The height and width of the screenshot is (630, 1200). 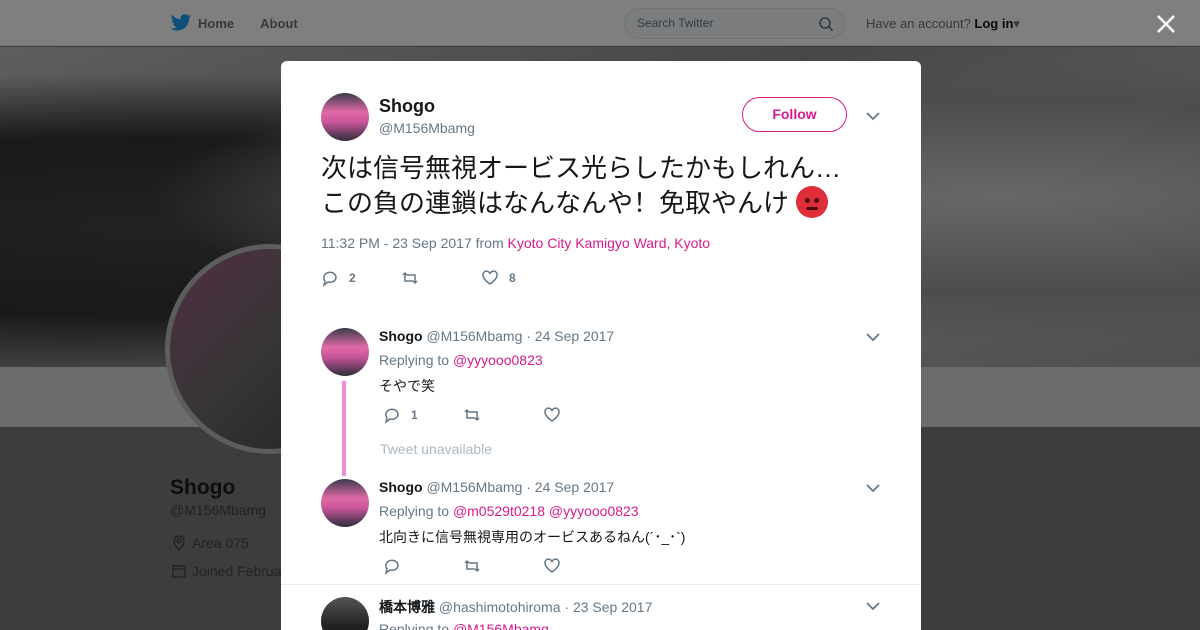 I want to click on replying-to: Replying to @yyyooo0823, so click(x=461, y=360).